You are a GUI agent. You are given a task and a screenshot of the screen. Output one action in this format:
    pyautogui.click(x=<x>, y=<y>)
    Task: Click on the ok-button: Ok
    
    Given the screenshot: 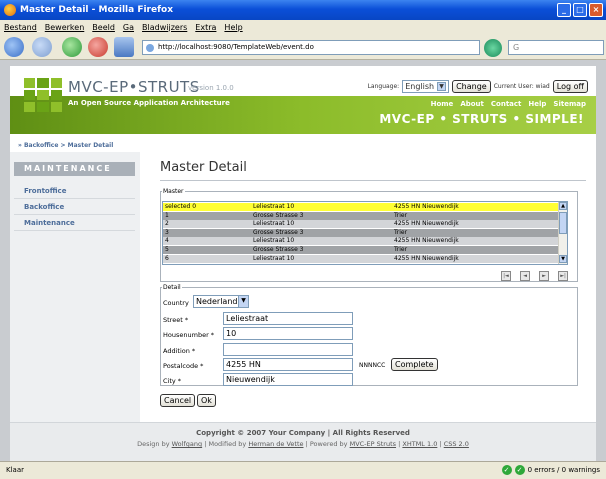 What is the action you would take?
    pyautogui.click(x=206, y=400)
    